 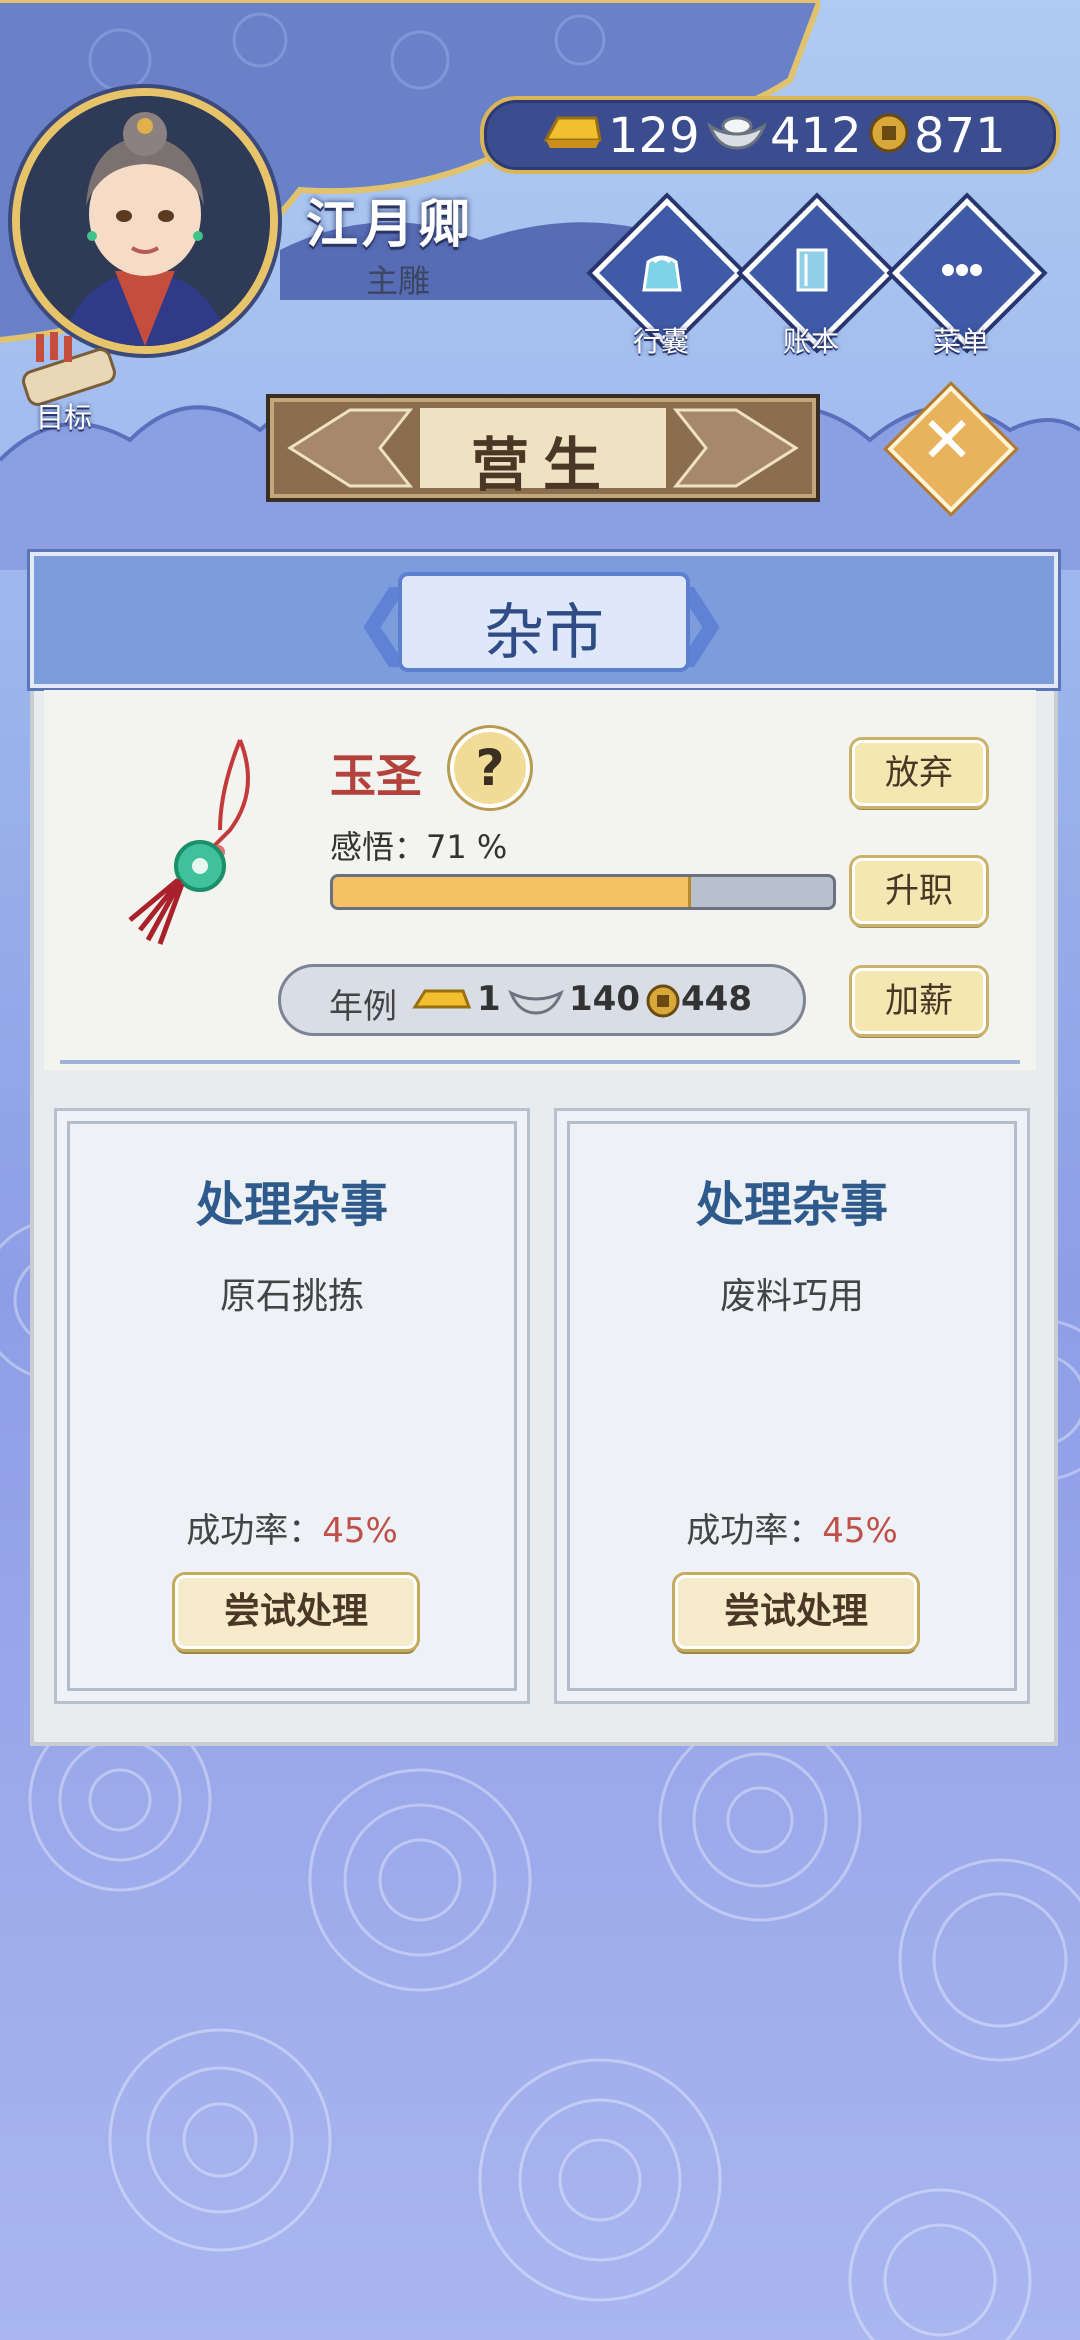 What do you see at coordinates (791, 1296) in the screenshot?
I see `task-subtitle: 废料巧用` at bounding box center [791, 1296].